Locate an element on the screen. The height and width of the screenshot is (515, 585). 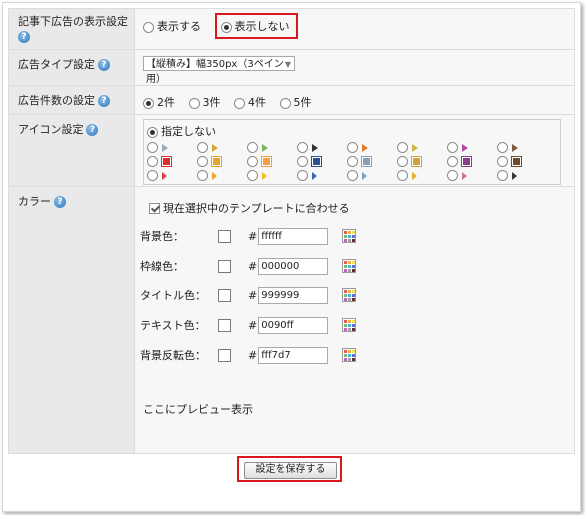
border-color-input: 000000 is located at coordinates (293, 266).